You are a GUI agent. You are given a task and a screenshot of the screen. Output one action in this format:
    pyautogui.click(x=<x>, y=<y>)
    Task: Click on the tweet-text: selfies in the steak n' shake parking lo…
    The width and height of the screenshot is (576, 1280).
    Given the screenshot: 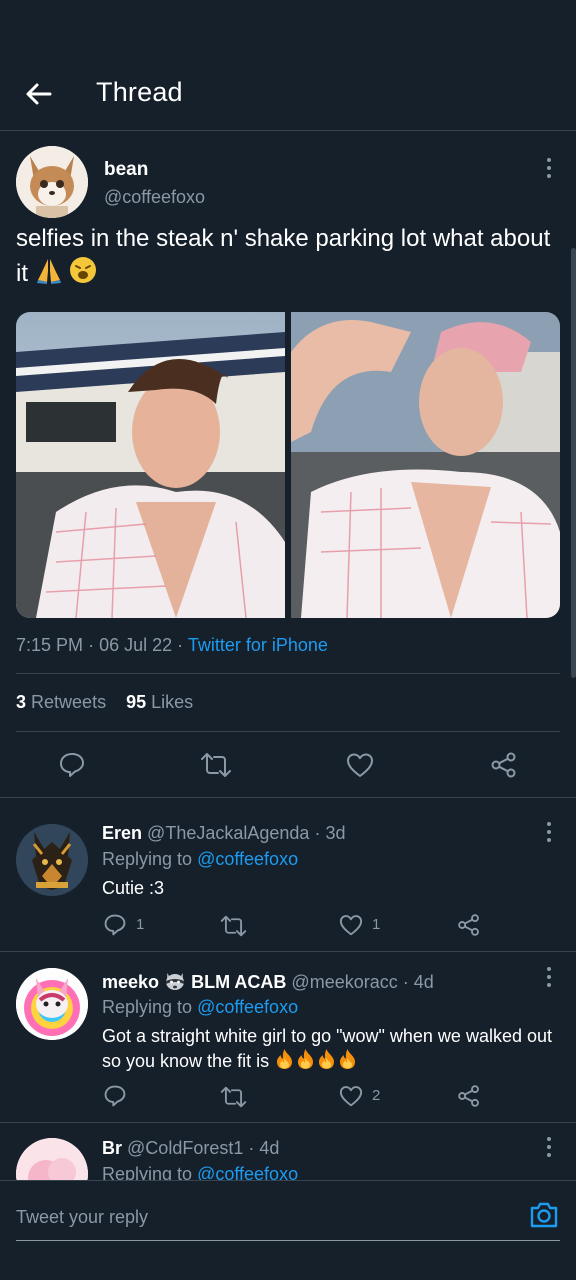 What is the action you would take?
    pyautogui.click(x=286, y=258)
    